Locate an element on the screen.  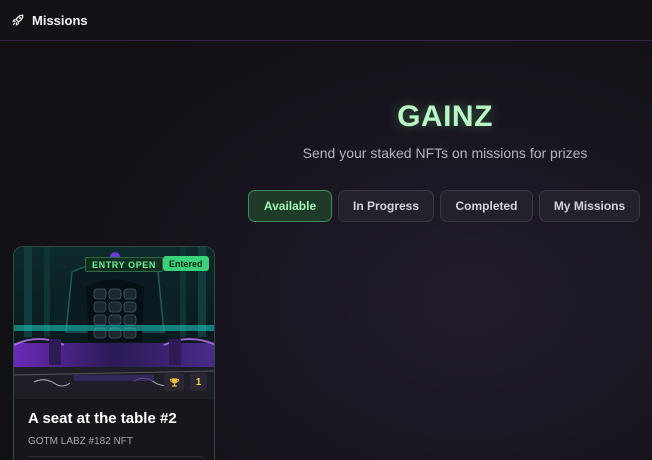
mission-title: A seat at the table #2 is located at coordinates (102, 418).